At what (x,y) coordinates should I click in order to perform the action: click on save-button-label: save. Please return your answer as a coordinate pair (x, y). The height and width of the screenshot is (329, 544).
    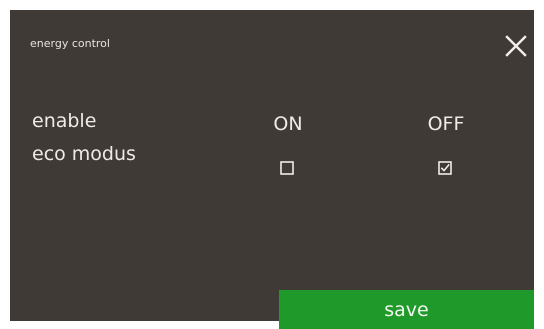
    Looking at the image, I should click on (406, 309).